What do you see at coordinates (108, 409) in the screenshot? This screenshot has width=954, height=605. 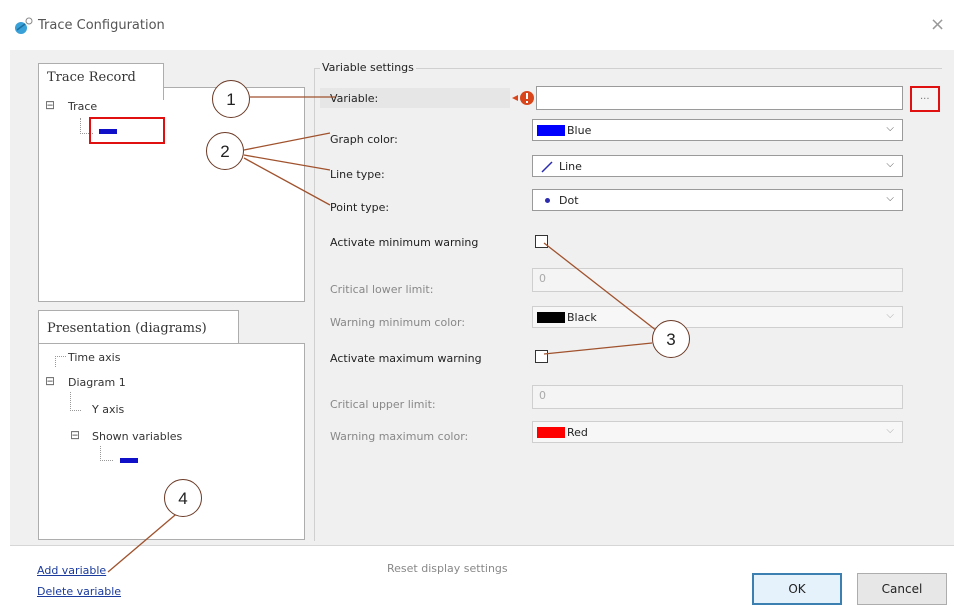 I see `tree-item-y-axis: Y axis` at bounding box center [108, 409].